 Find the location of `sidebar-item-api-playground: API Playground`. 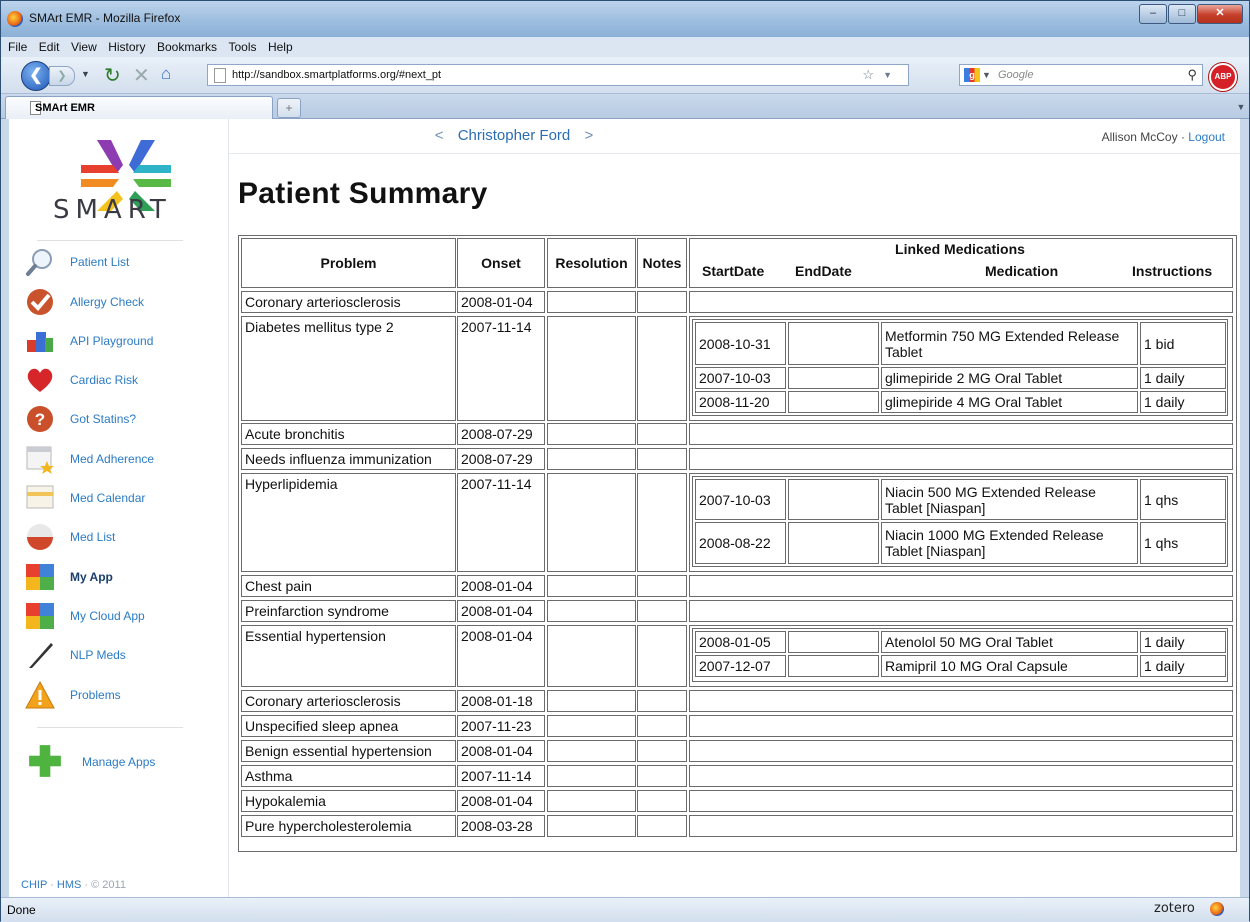

sidebar-item-api-playground: API Playground is located at coordinates (118, 341).